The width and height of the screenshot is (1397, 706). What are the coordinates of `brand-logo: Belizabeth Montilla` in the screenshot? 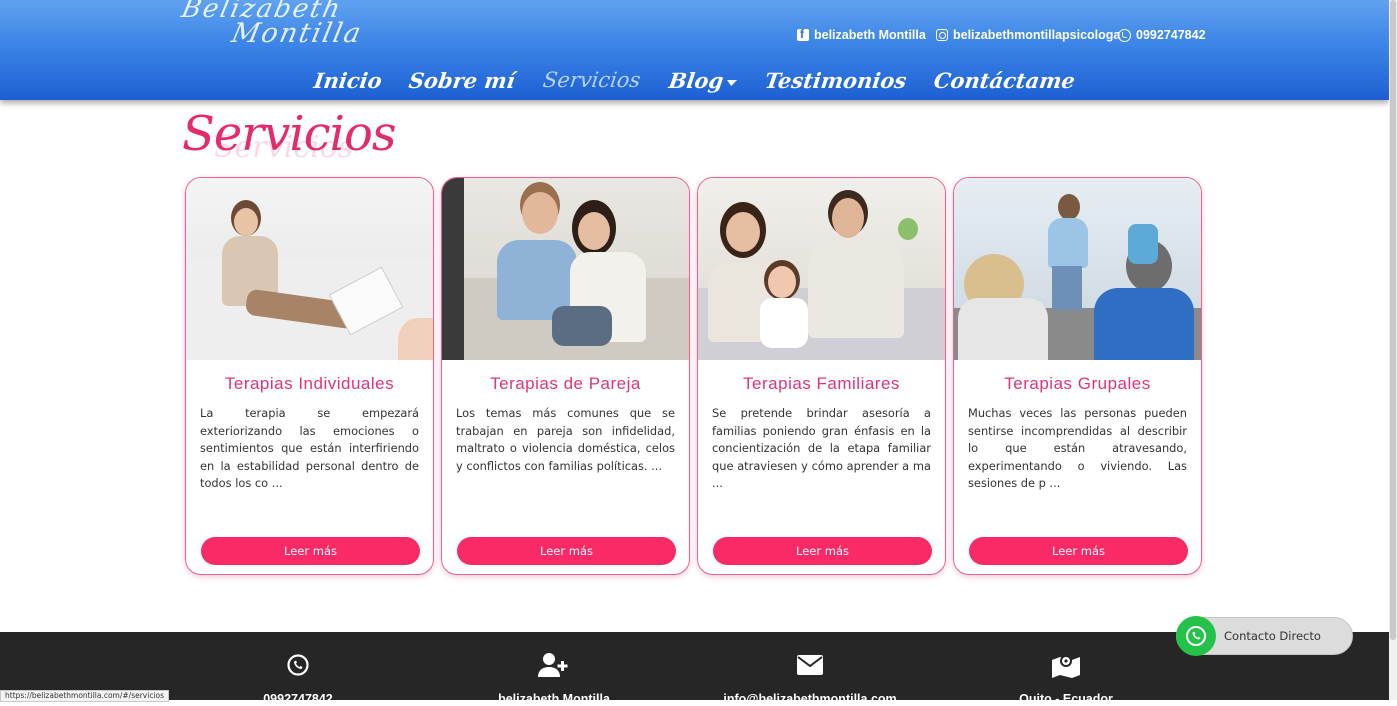 It's located at (294, 30).